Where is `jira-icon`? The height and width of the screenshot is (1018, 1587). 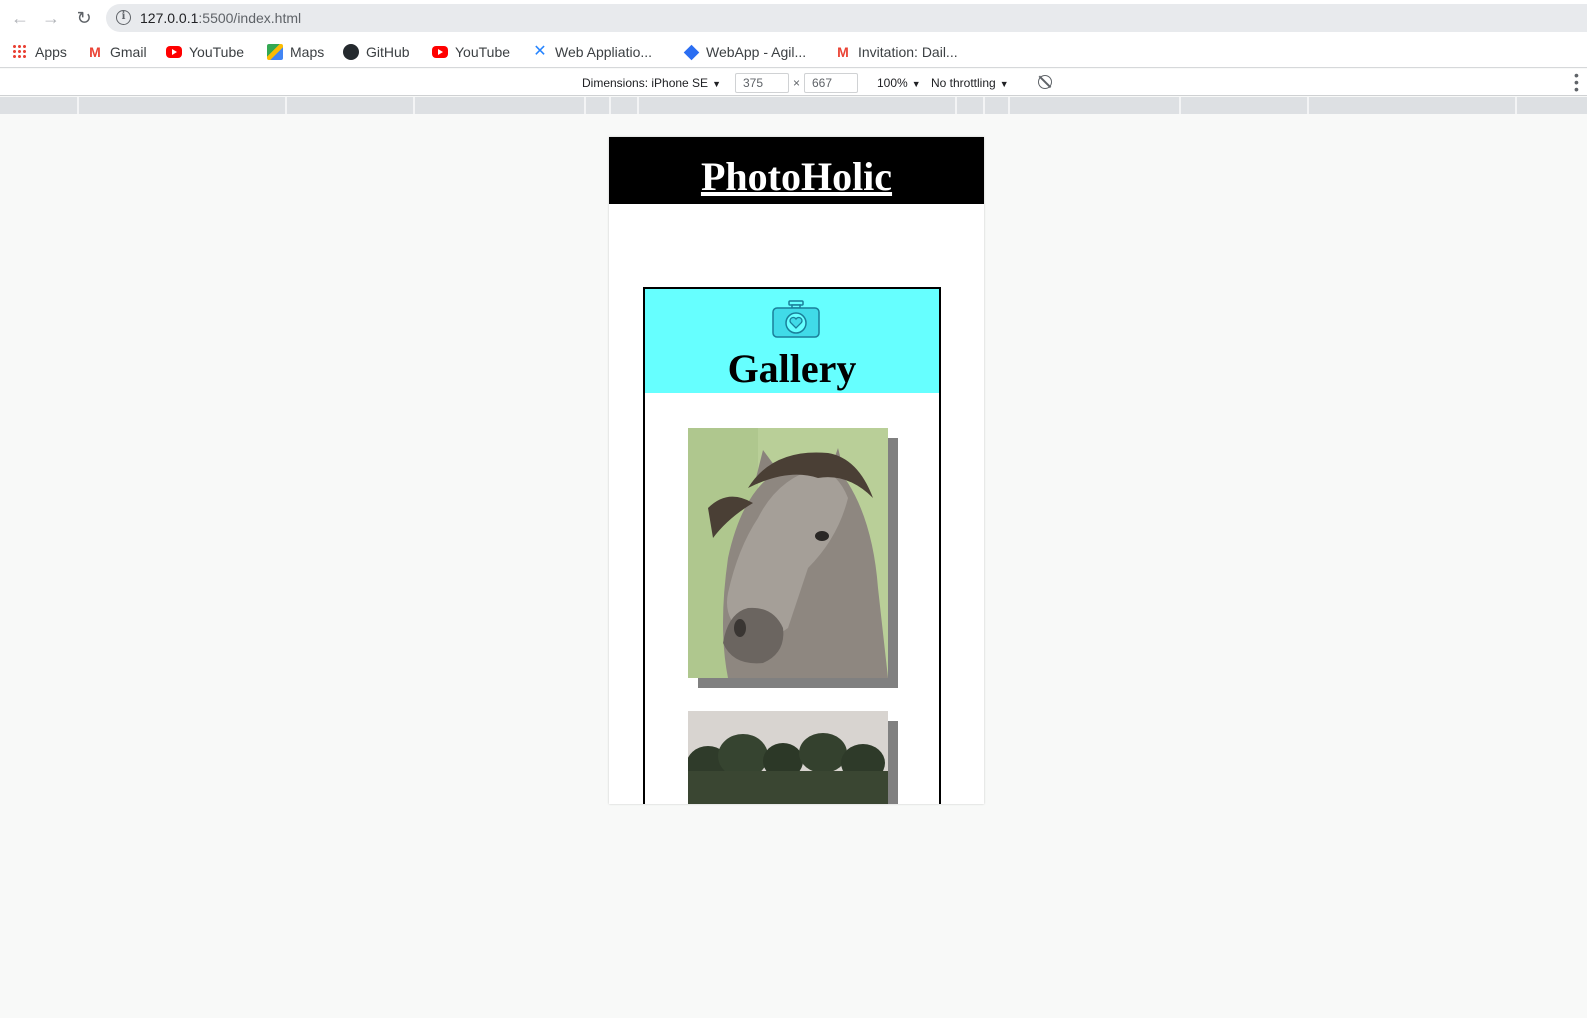 jira-icon is located at coordinates (691, 52).